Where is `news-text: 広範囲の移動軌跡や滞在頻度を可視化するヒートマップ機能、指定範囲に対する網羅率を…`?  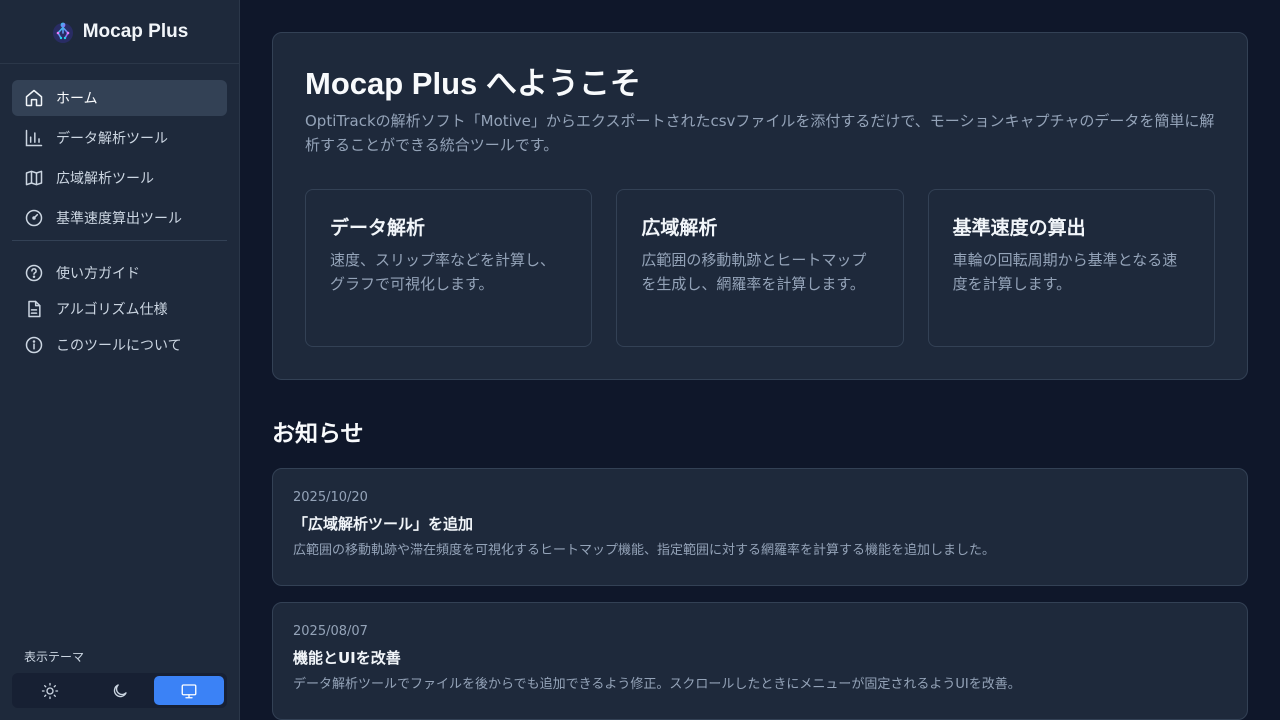
news-text: 広範囲の移動軌跡や滞在頻度を可視化するヒートマップ機能、指定範囲に対する網羅率を… is located at coordinates (644, 550).